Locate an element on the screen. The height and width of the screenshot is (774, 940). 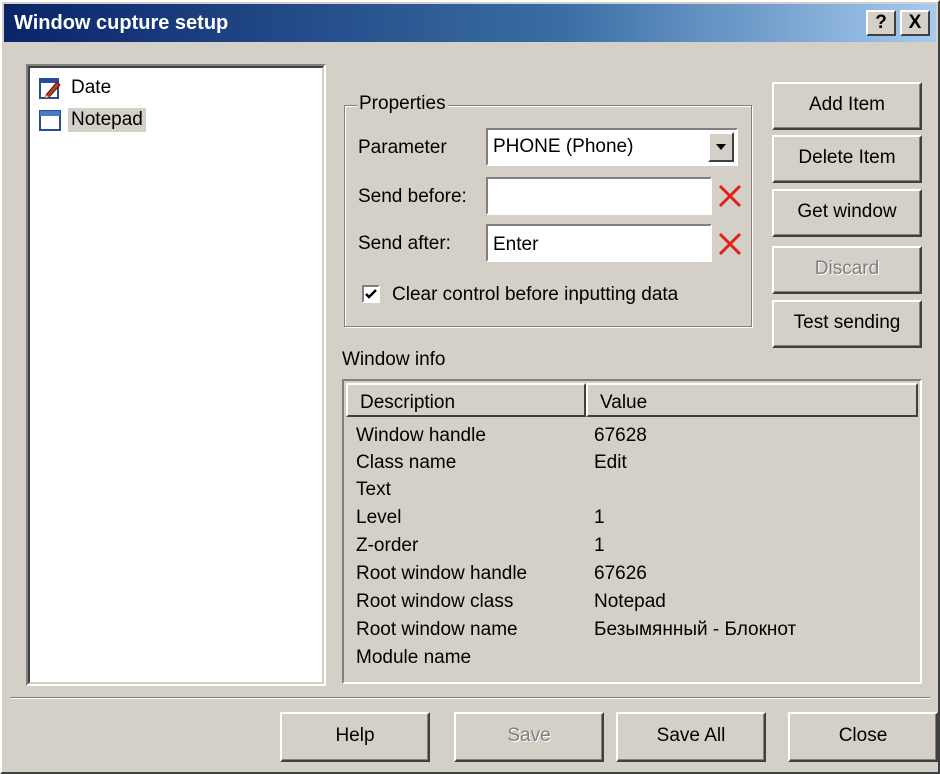
chevron-down-icon is located at coordinates (721, 147).